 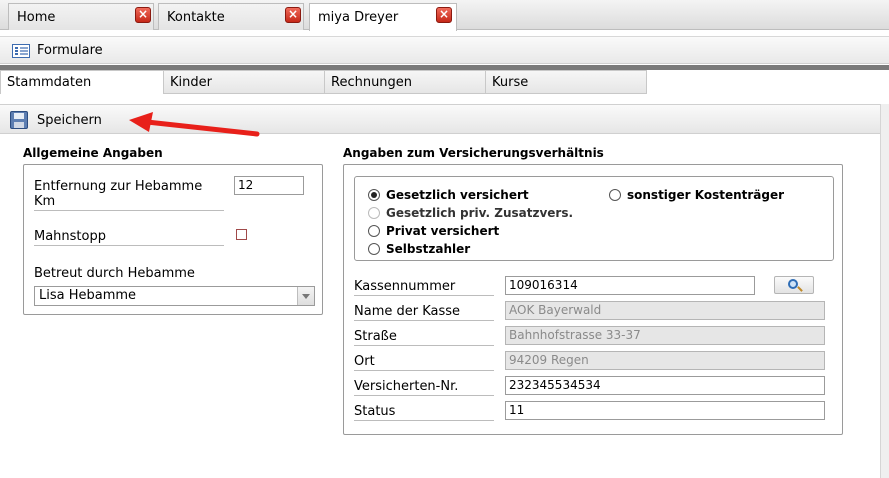 I want to click on insurance-section-title: Angaben zum Versicherungsverhältnis, so click(x=473, y=153).